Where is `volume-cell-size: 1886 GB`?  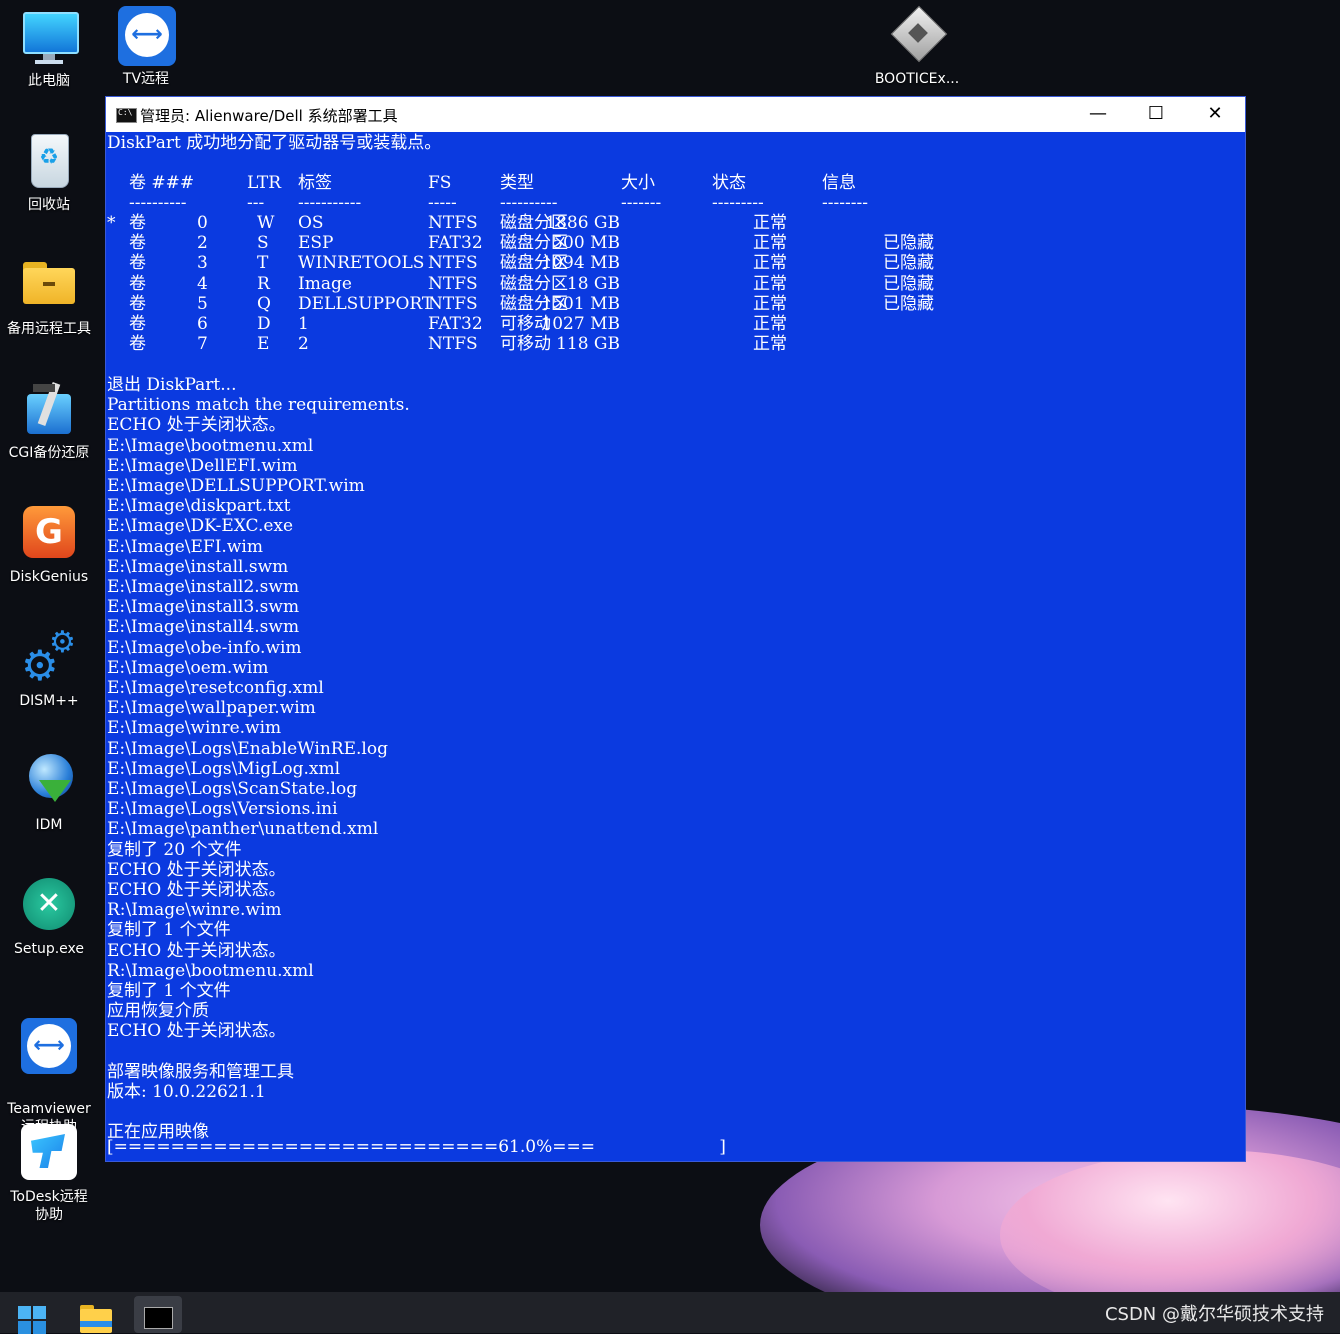 volume-cell-size: 1886 GB is located at coordinates (582, 223).